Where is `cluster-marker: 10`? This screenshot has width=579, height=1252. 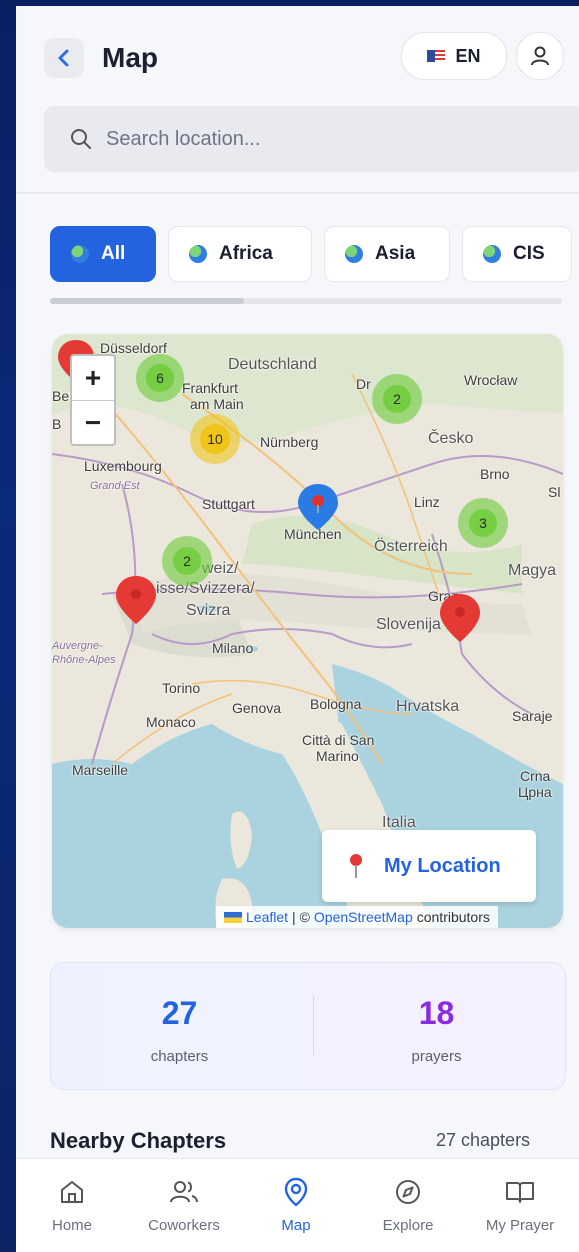
cluster-marker: 10 is located at coordinates (215, 439).